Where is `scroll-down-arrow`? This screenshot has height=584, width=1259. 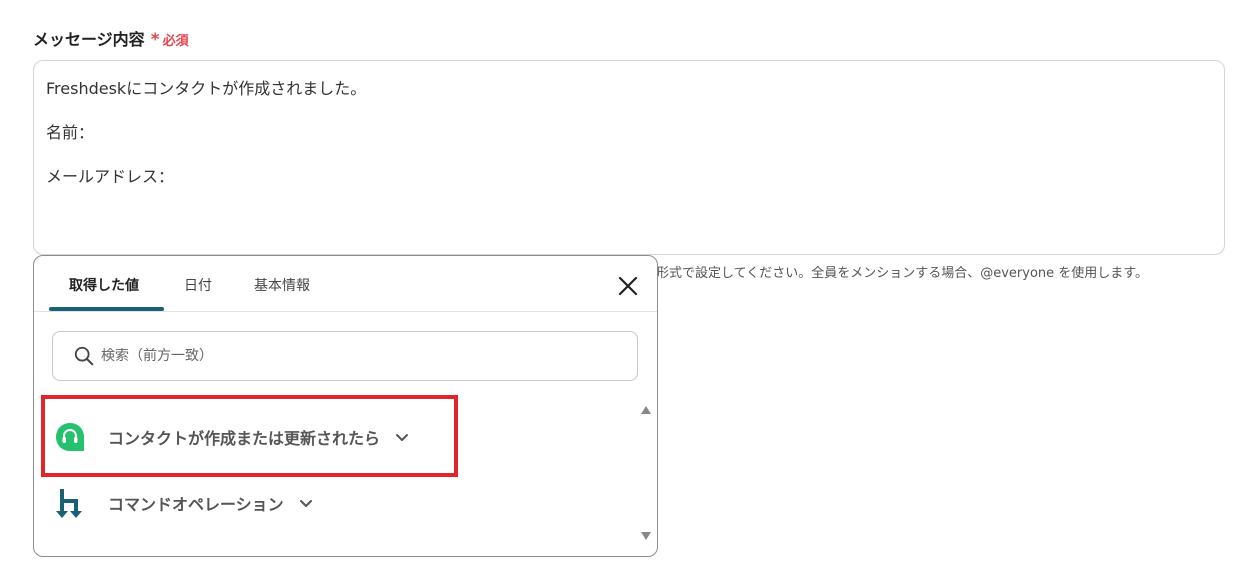 scroll-down-arrow is located at coordinates (646, 536).